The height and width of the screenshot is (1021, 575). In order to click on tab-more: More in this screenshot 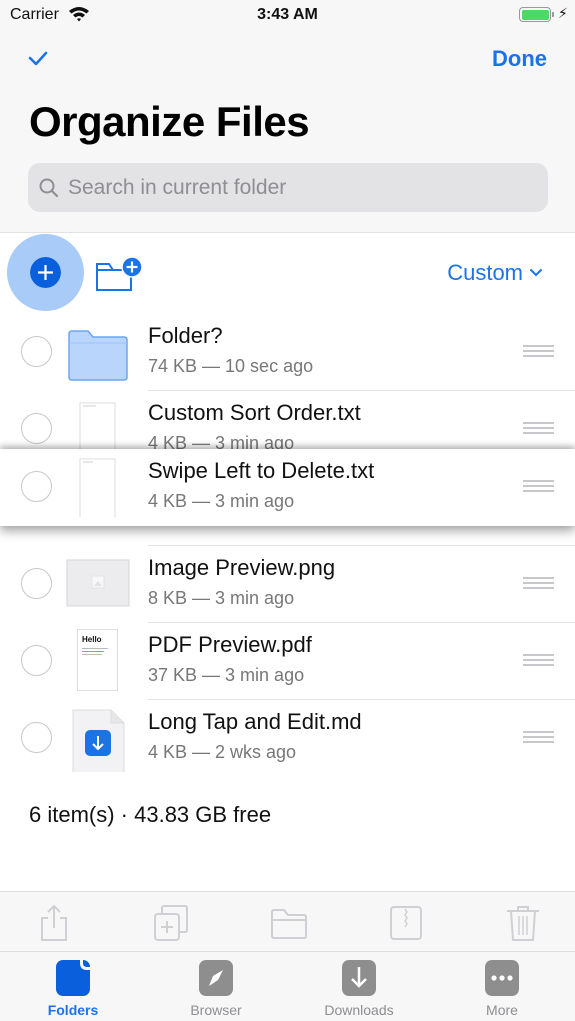, I will do `click(502, 990)`.